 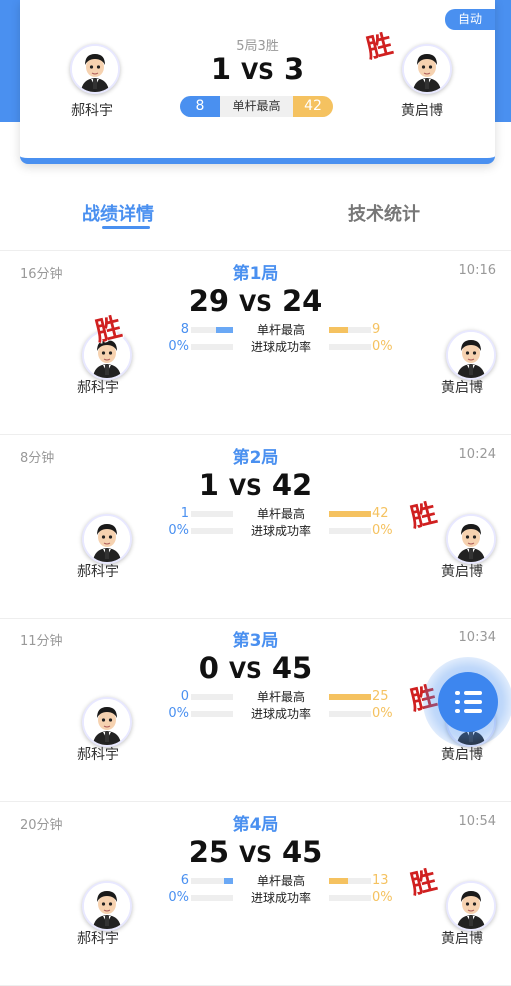 What do you see at coordinates (126, 227) in the screenshot?
I see `active-tab-indicator` at bounding box center [126, 227].